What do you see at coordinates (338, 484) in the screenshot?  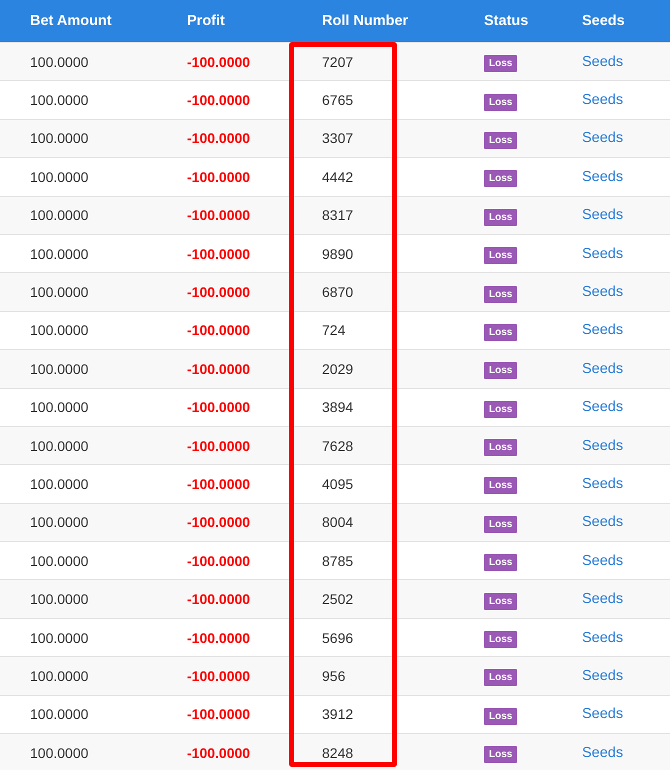 I see `roll-number: 4095` at bounding box center [338, 484].